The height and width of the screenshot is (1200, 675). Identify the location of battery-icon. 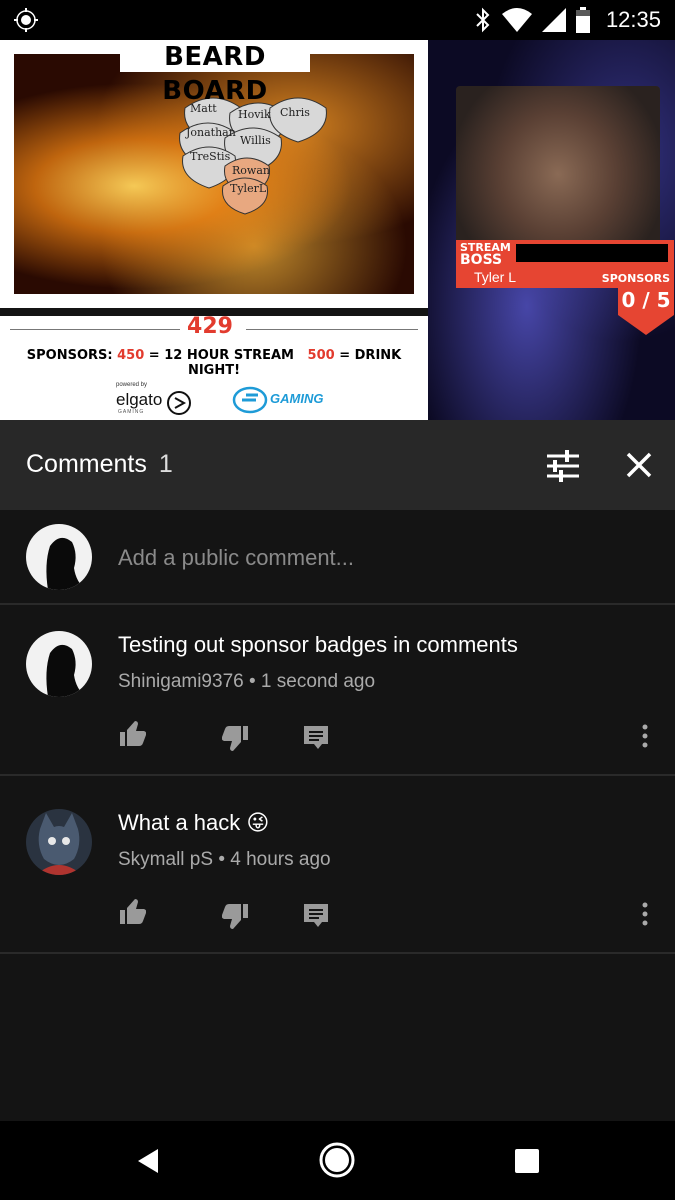
(582, 20).